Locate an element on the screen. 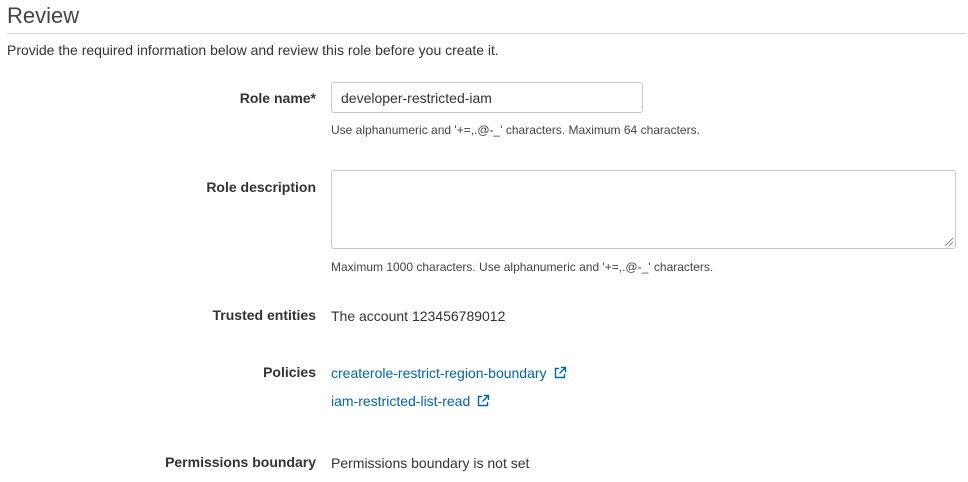 This screenshot has height=482, width=968. page-title: Review is located at coordinates (43, 15).